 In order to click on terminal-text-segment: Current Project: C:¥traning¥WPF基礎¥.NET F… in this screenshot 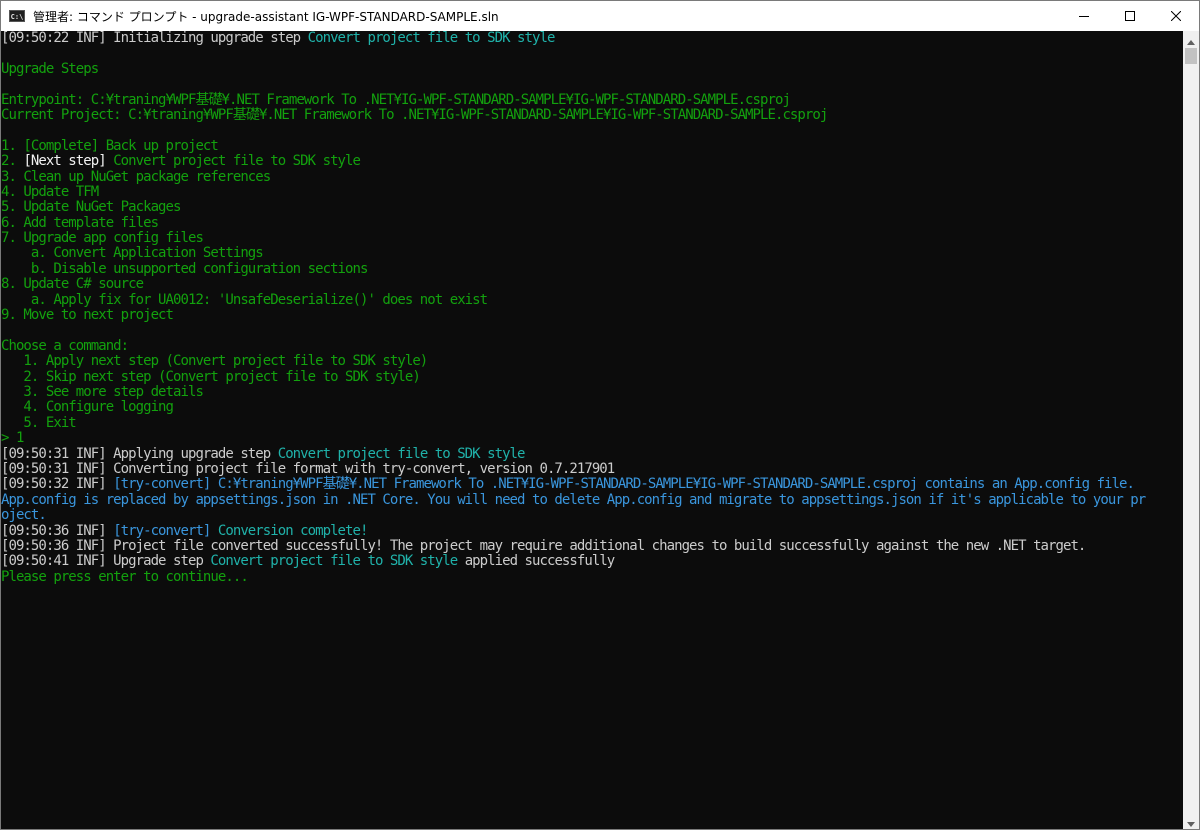, I will do `click(414, 114)`.